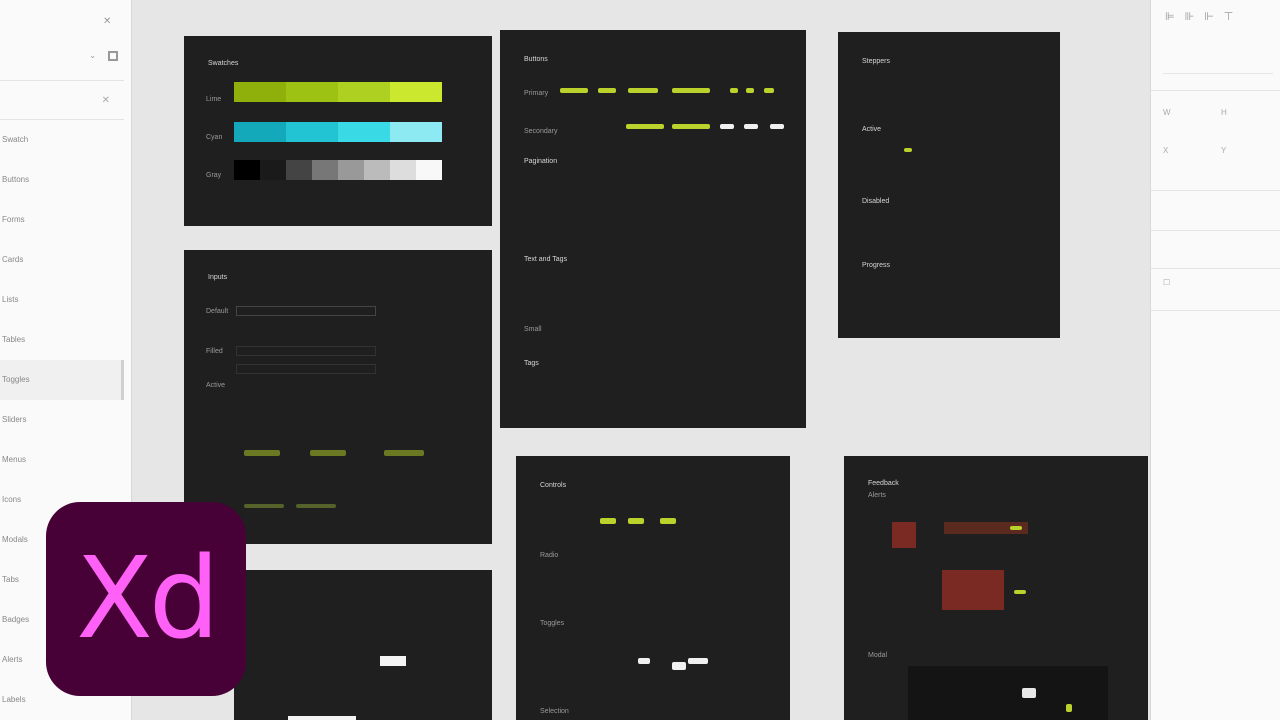 The image size is (1280, 720). What do you see at coordinates (62, 260) in the screenshot?
I see `layer-item: Cards` at bounding box center [62, 260].